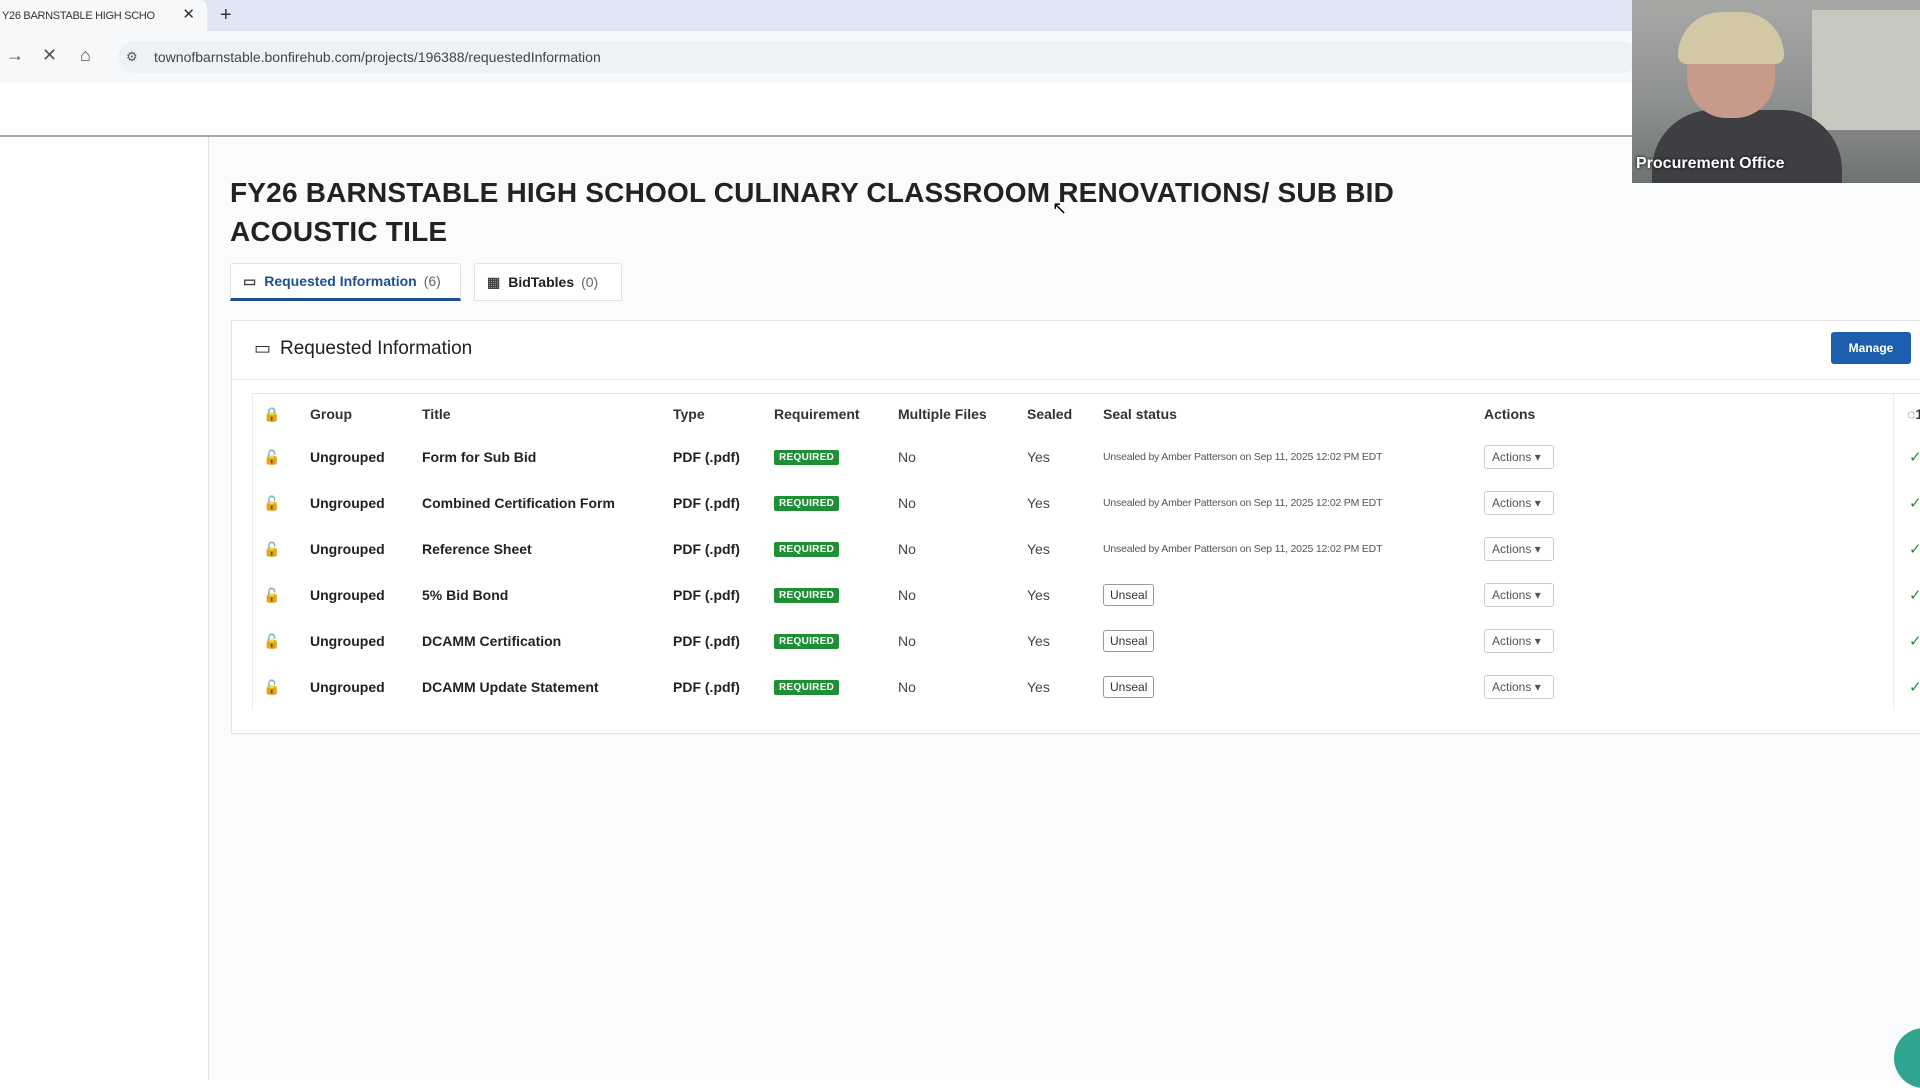  Describe the element at coordinates (942, 414) in the screenshot. I see `column-header-multiple-files: Multiple Files` at that location.